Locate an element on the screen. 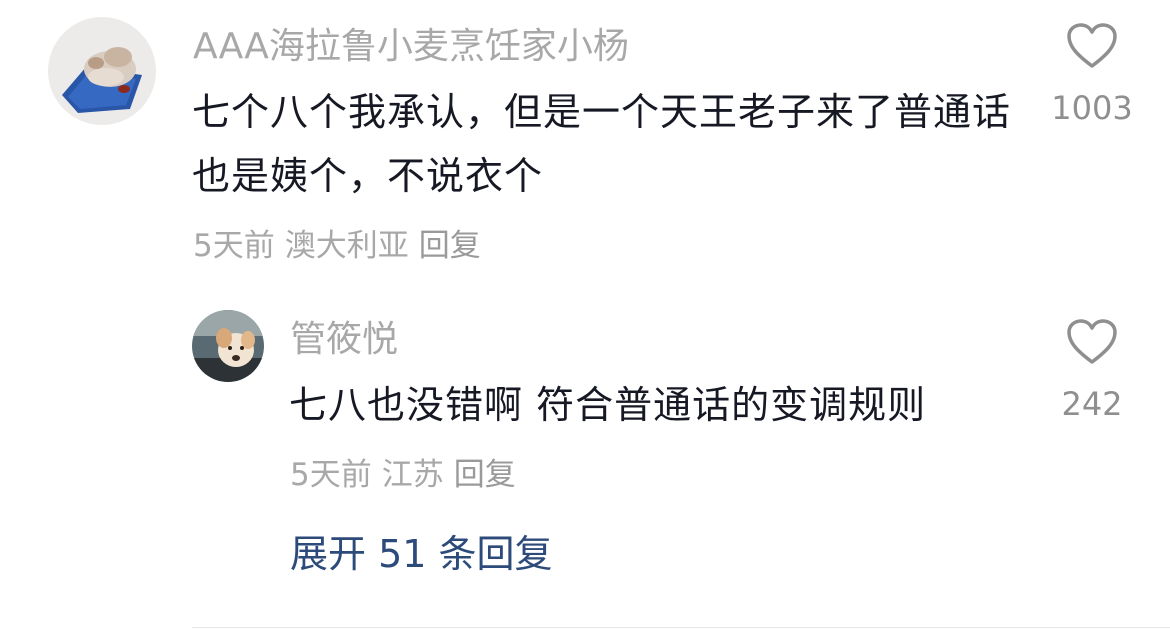 The width and height of the screenshot is (1170, 629). like-count: 242 is located at coordinates (1092, 404).